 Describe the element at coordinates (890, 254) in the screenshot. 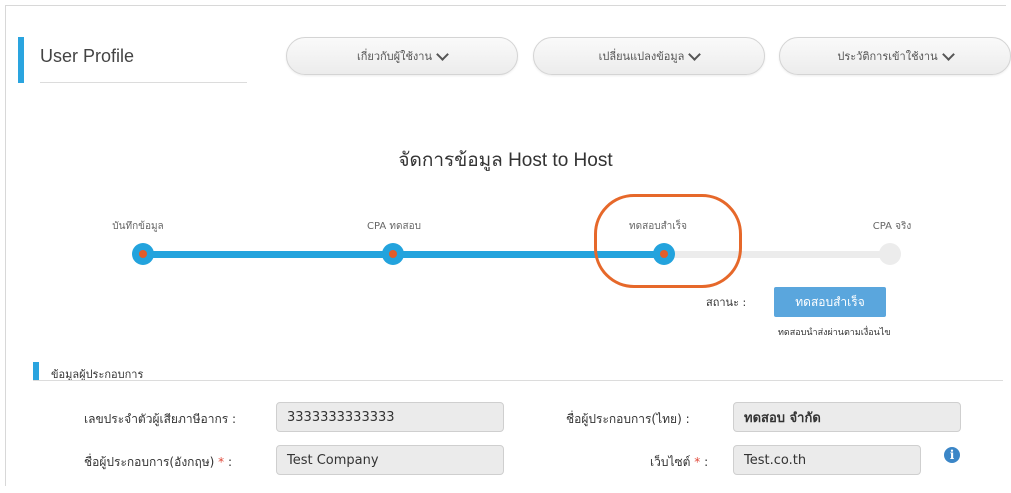

I see `step-node-cpa-real` at that location.